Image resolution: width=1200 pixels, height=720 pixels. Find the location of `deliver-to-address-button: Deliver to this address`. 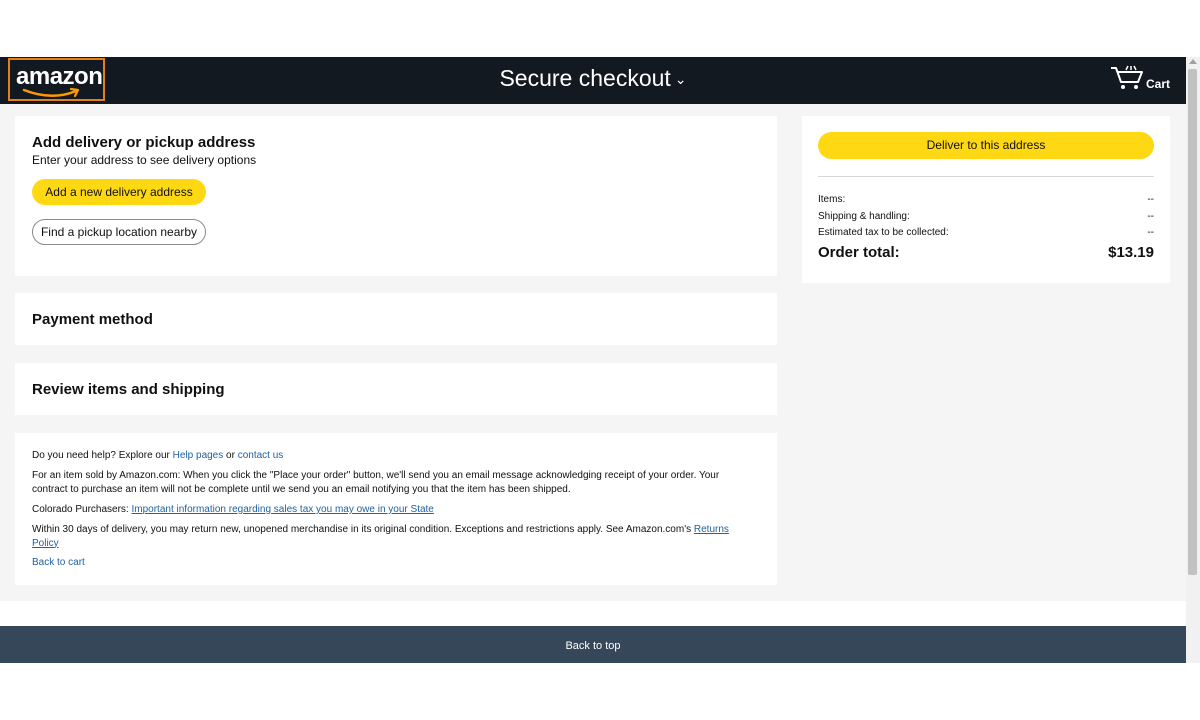

deliver-to-address-button: Deliver to this address is located at coordinates (986, 145).